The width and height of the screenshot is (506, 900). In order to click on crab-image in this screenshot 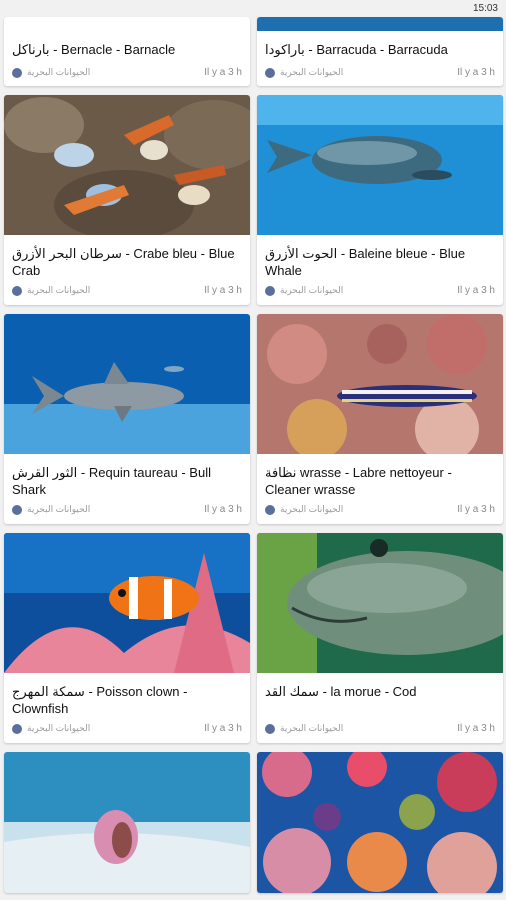, I will do `click(127, 165)`.